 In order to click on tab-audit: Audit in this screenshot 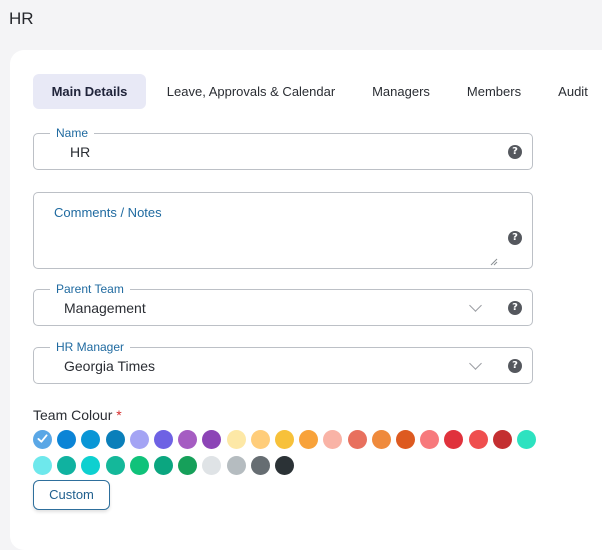, I will do `click(573, 91)`.